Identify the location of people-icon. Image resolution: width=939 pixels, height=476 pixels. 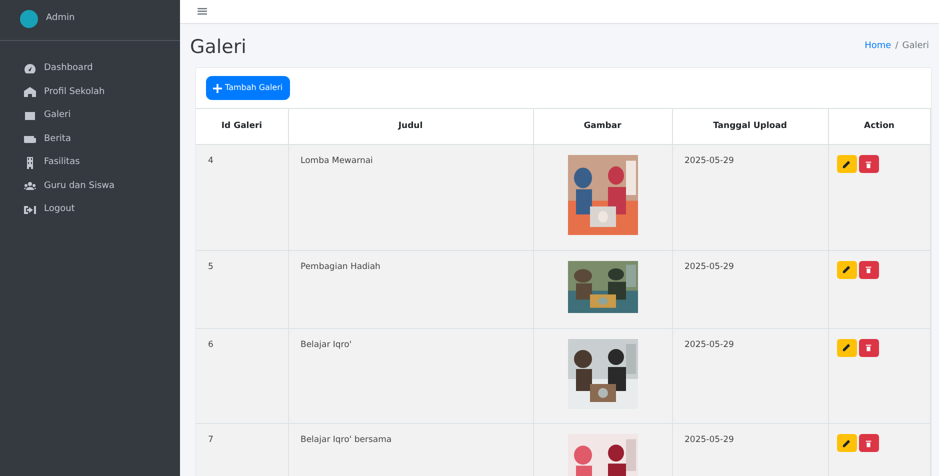
(30, 186).